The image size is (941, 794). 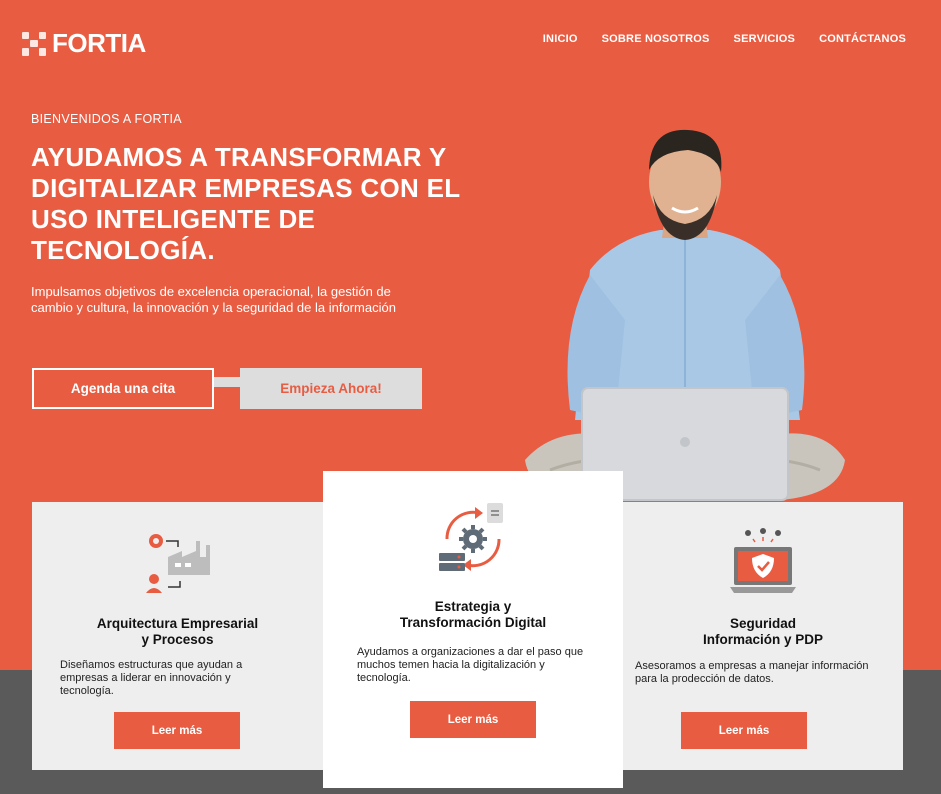 I want to click on card-title: Arquitectura Empresarial y Procesos, so click(x=177, y=632).